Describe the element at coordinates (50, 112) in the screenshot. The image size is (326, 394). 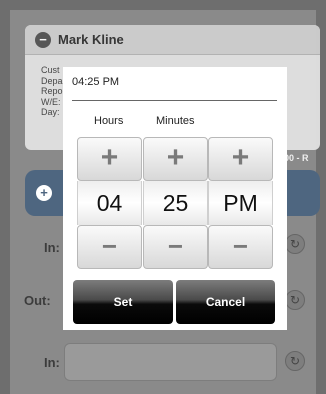
I see `detail-line-day: Day:` at that location.